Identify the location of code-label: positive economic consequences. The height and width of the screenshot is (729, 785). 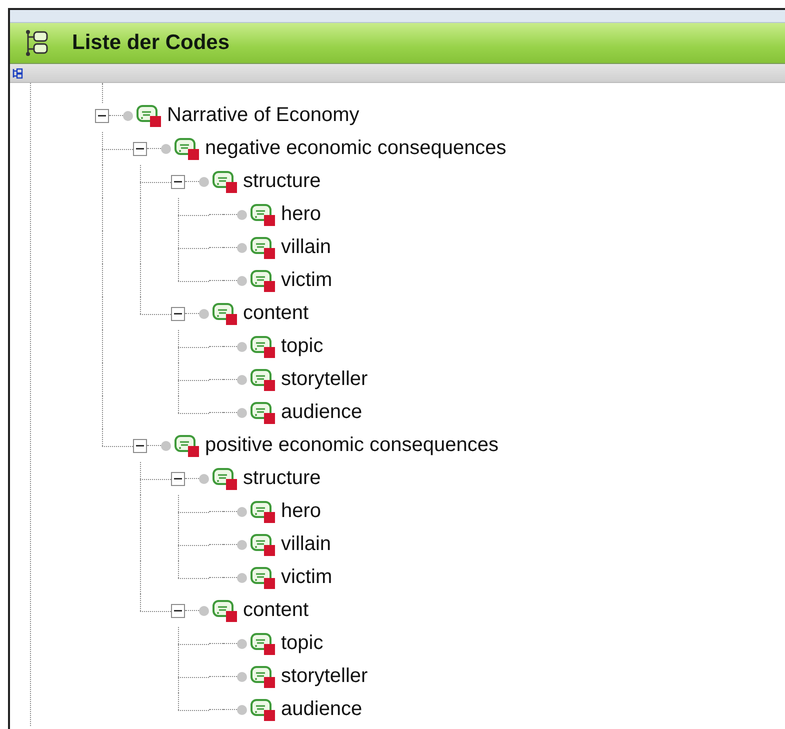
(352, 445).